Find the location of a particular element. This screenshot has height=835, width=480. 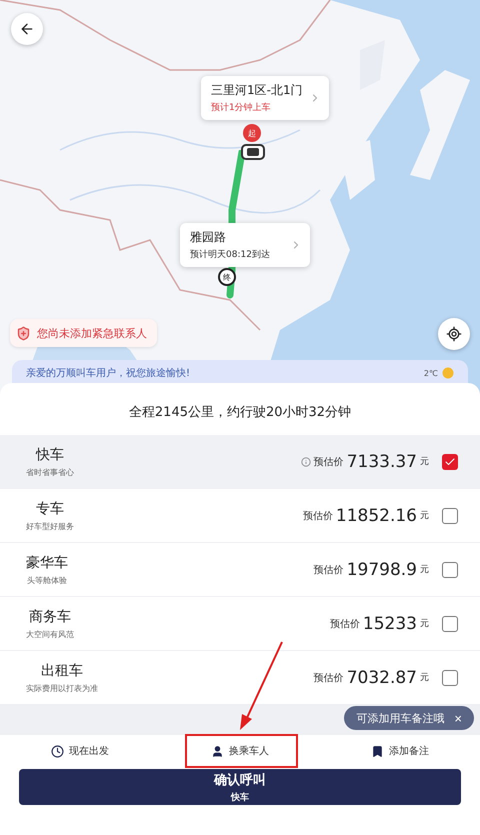

clock-icon is located at coordinates (57, 751).